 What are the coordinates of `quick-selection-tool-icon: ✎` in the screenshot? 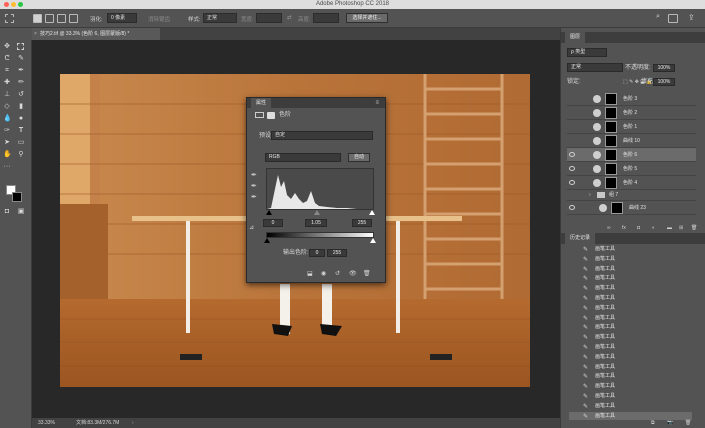 It's located at (21, 59).